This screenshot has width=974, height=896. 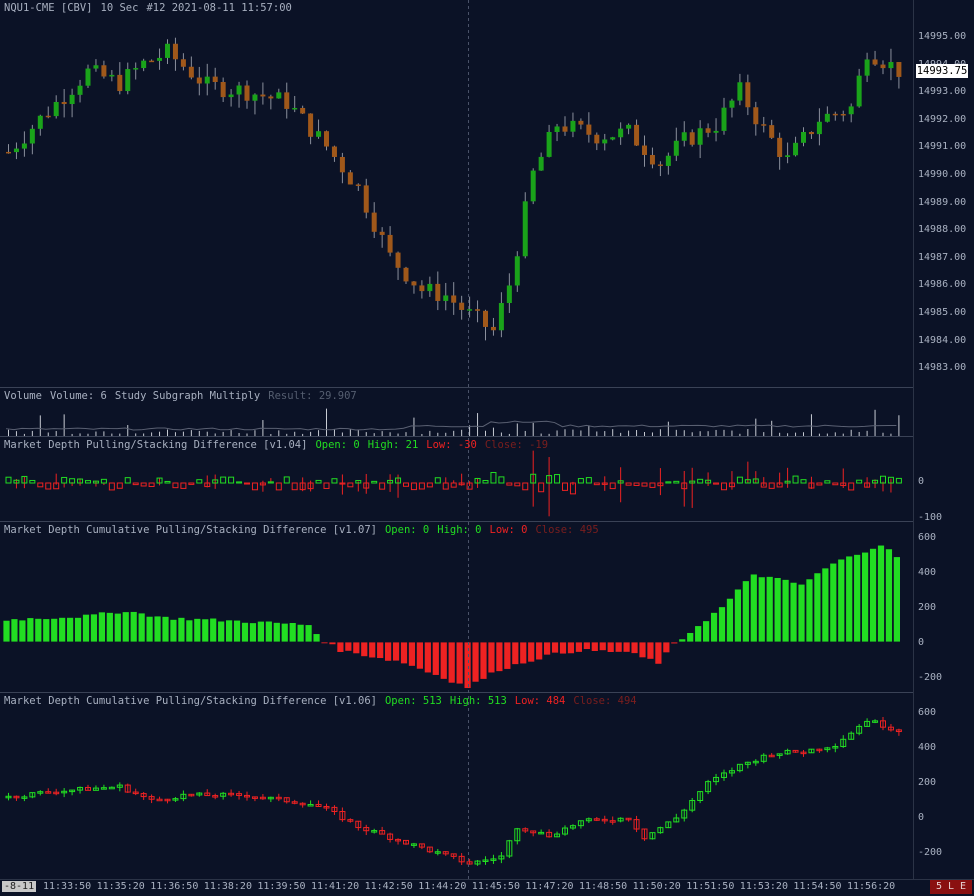 I want to click on price-label: 14985.00, so click(x=942, y=312).